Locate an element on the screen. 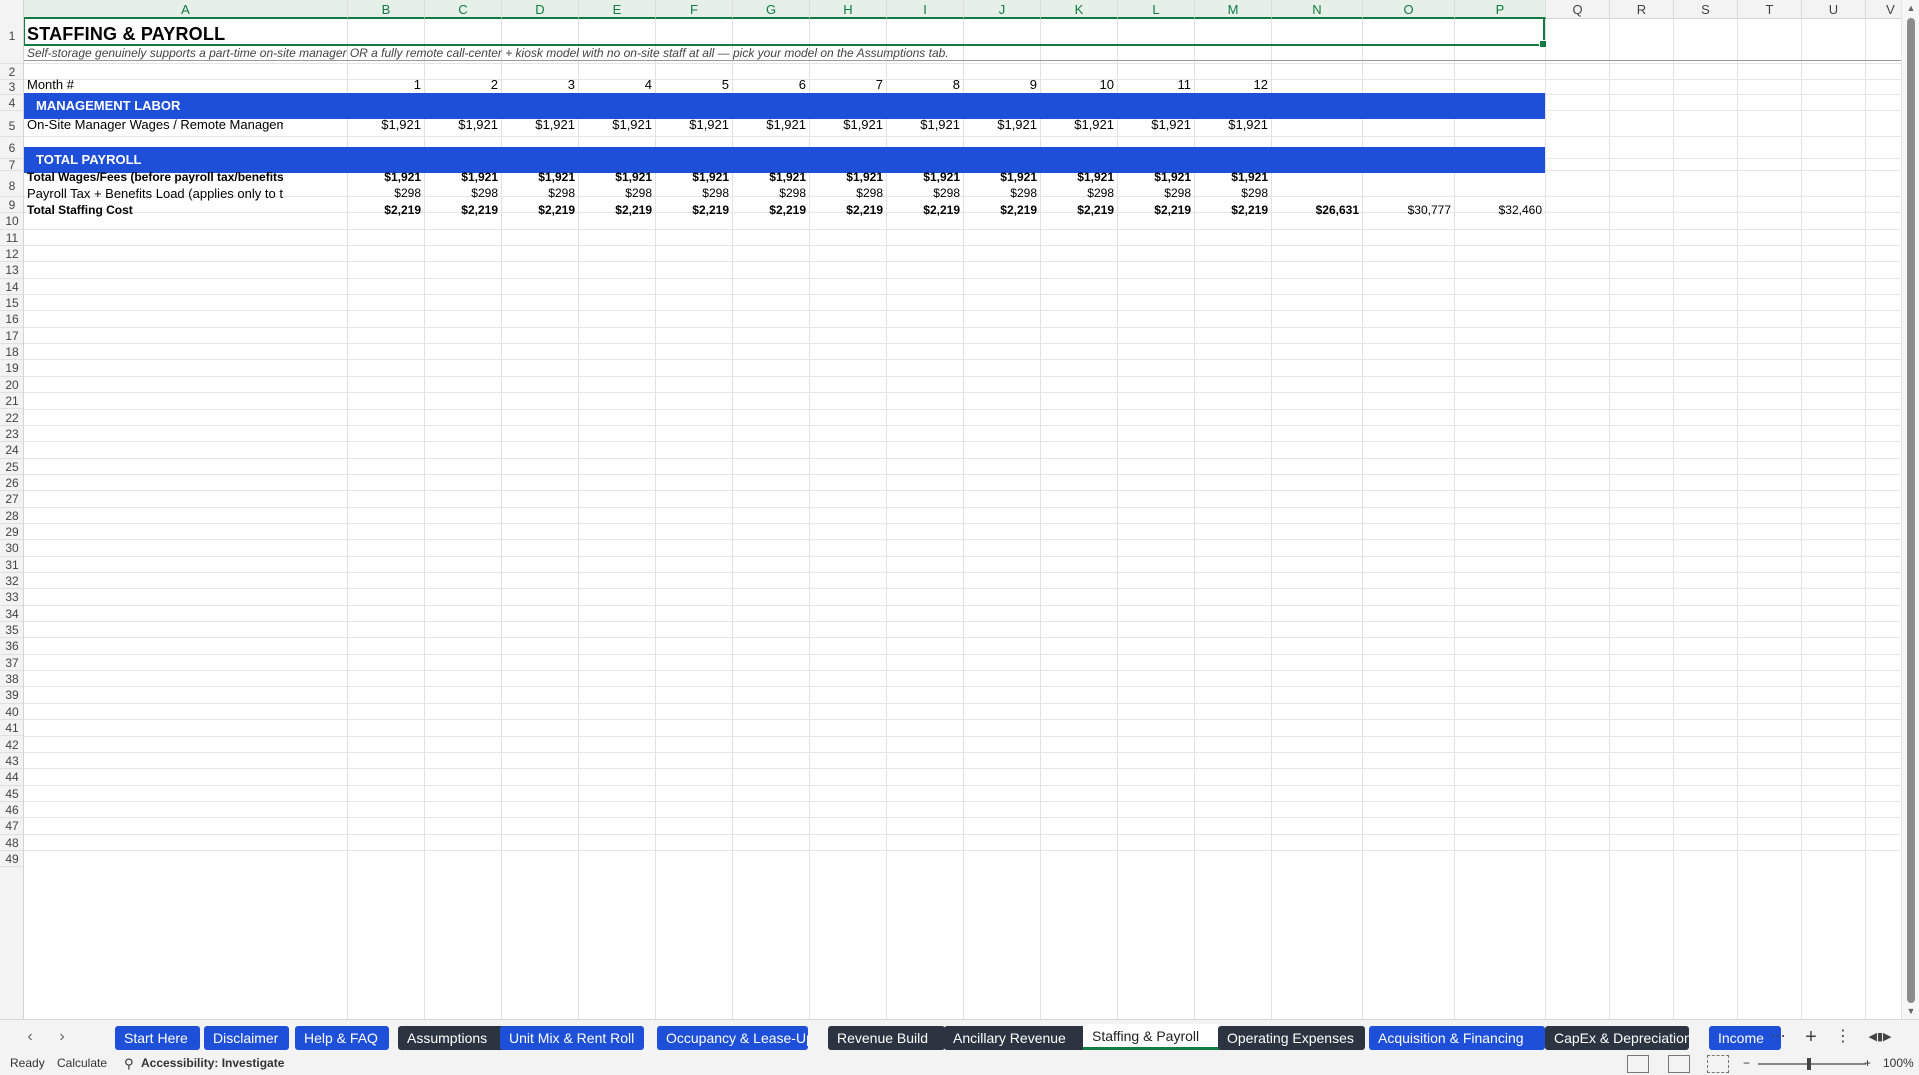 The width and height of the screenshot is (1919, 1075). manager-wages-cell-k: $1,921 is located at coordinates (1079, 125).